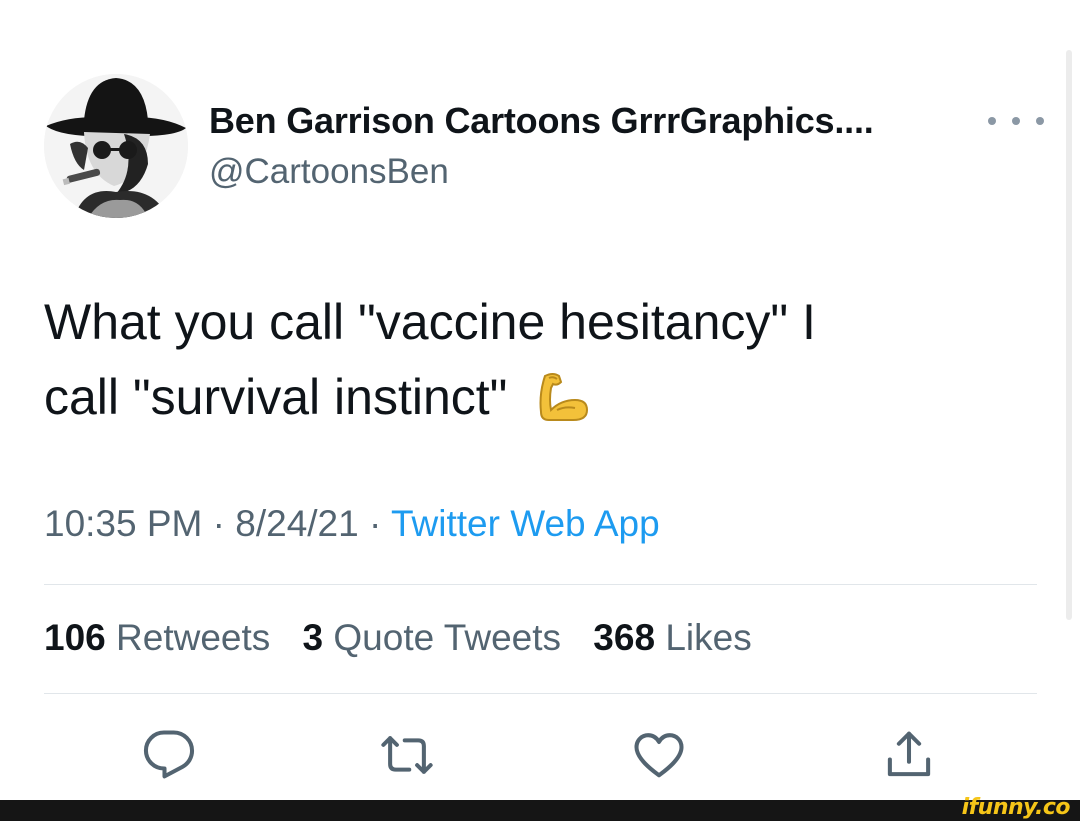 This screenshot has width=1080, height=821. I want to click on more-options-button, so click(1014, 120).